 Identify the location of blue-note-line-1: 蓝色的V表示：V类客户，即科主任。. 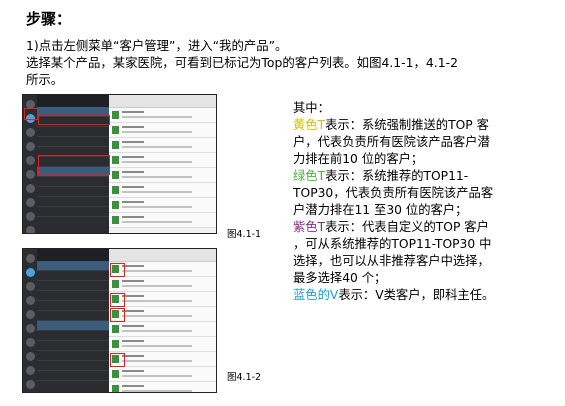
(424, 295).